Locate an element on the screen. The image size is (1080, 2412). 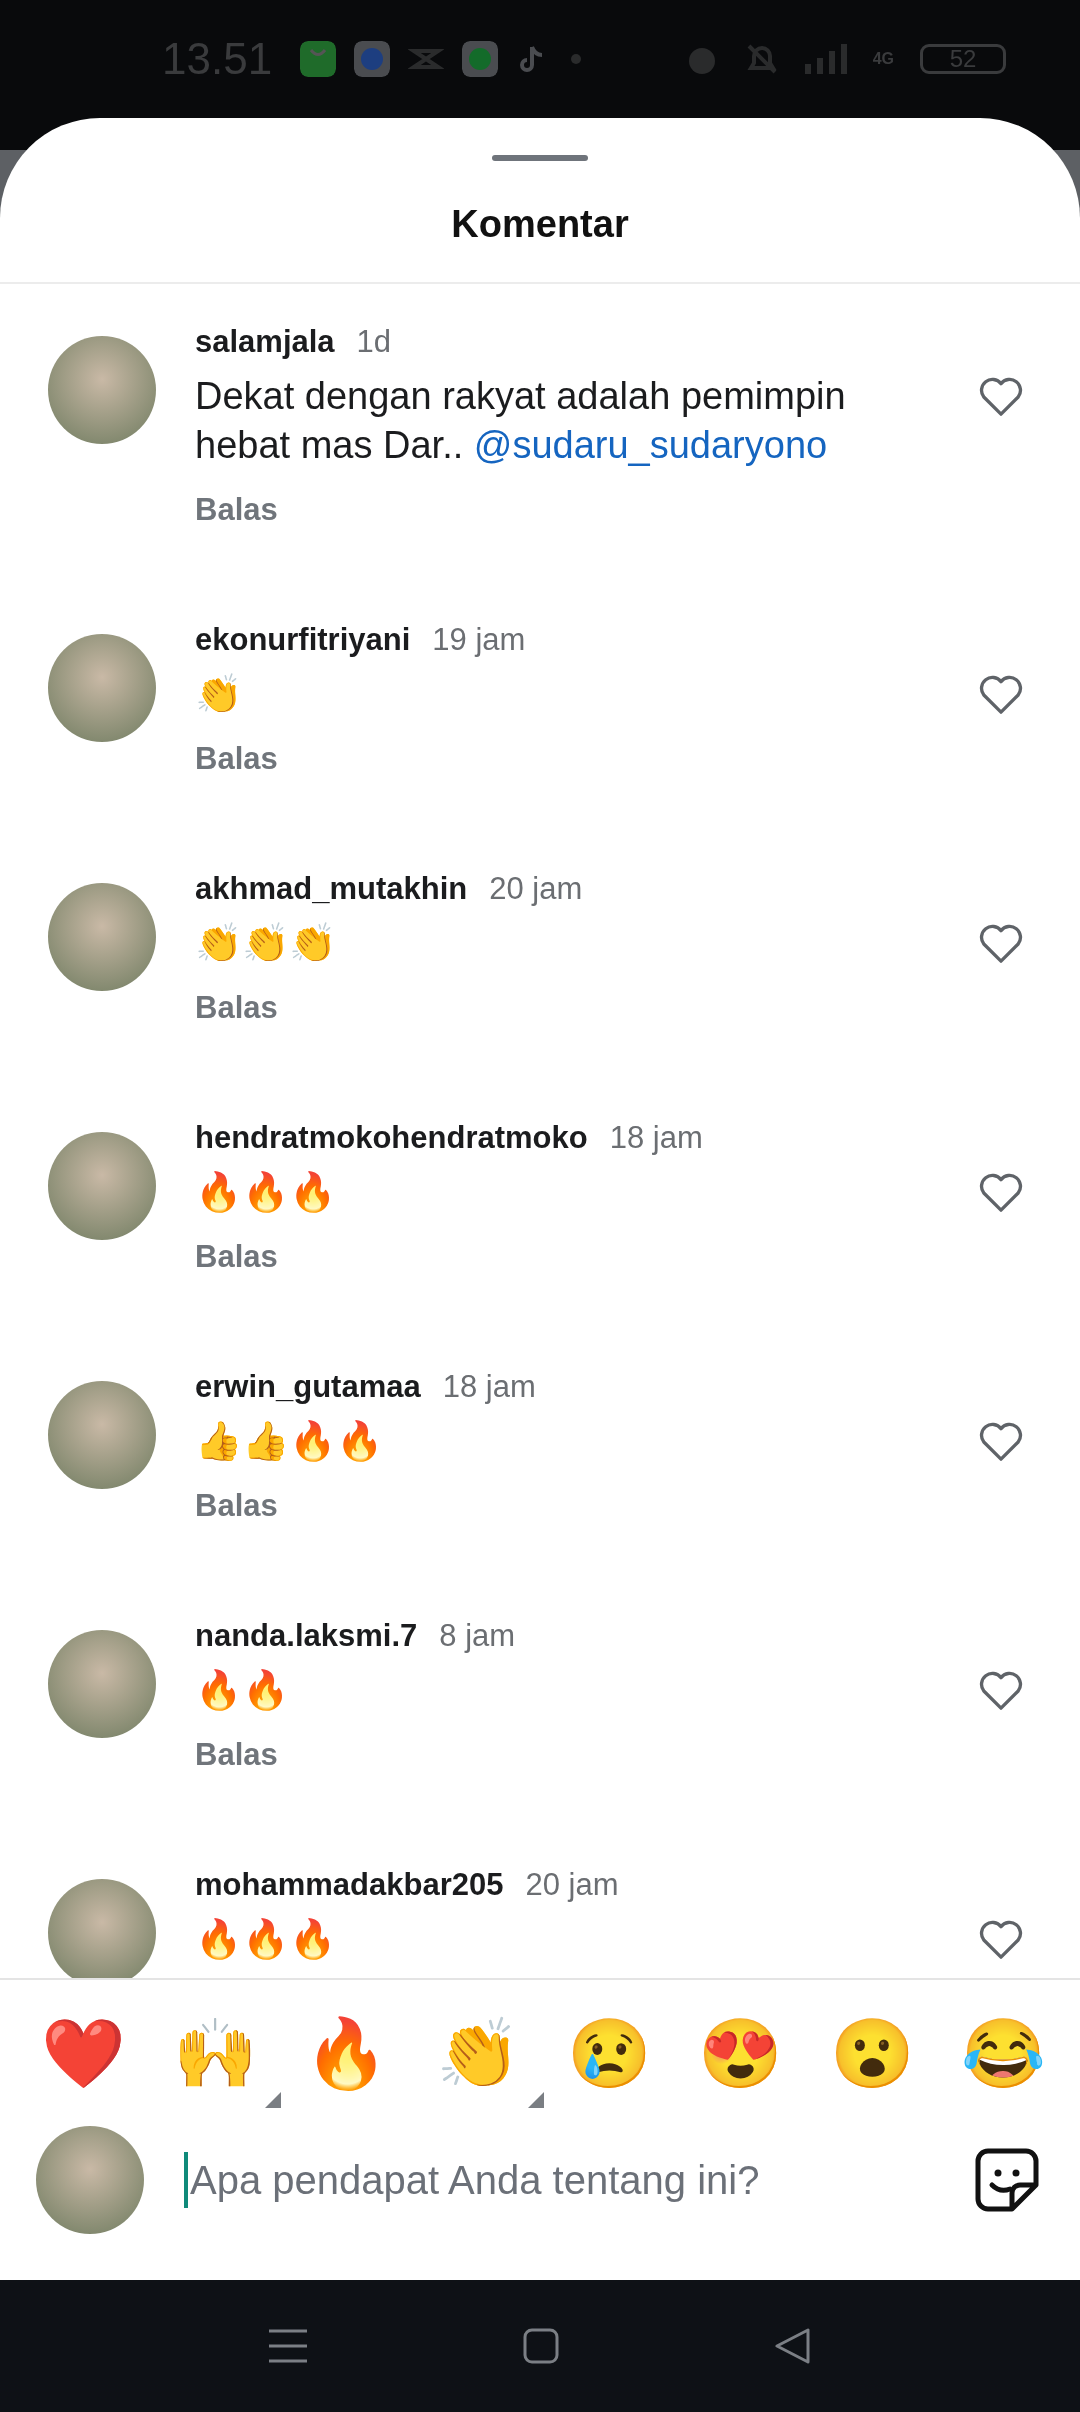
sheet-title: Komentar is located at coordinates (540, 224).